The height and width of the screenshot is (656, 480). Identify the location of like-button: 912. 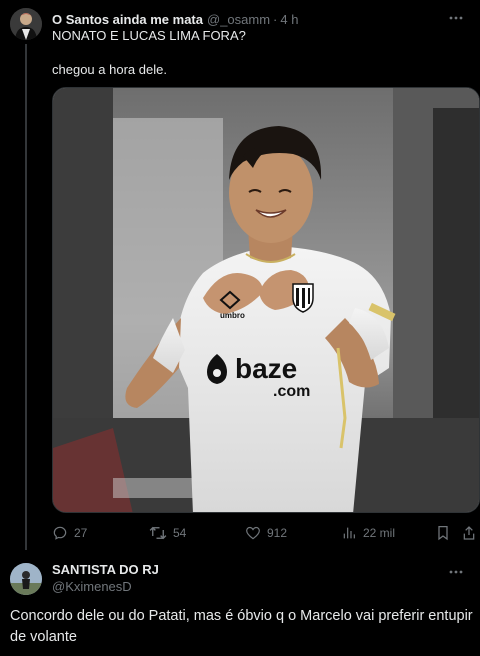
(266, 533).